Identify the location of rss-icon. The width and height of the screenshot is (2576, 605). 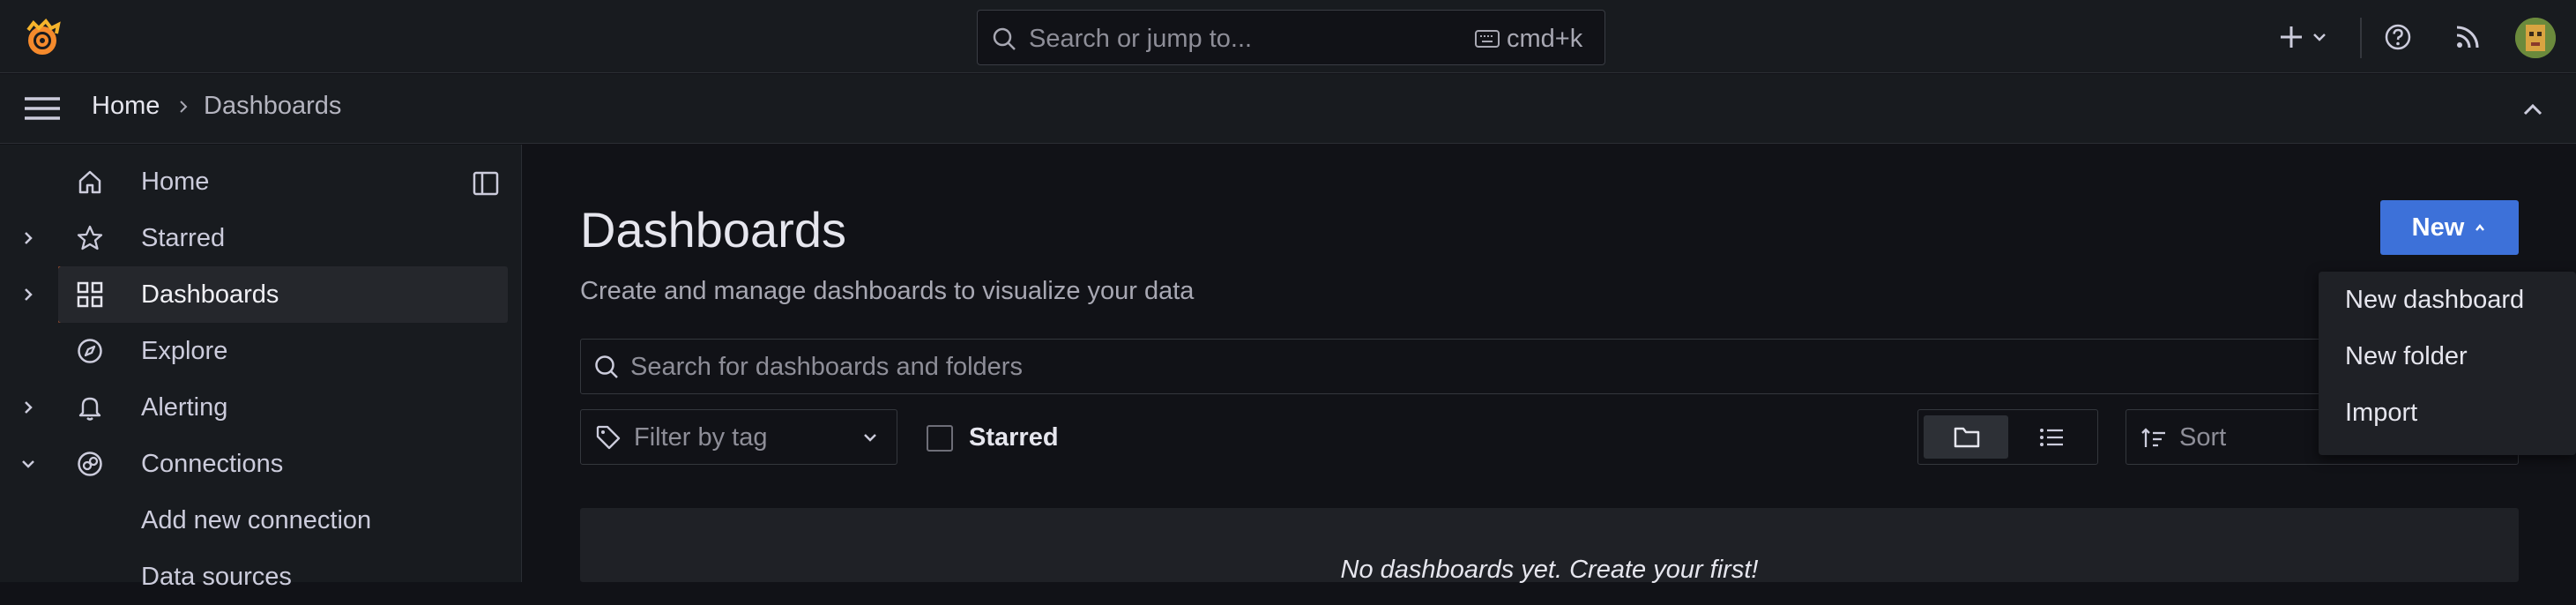
(2468, 37).